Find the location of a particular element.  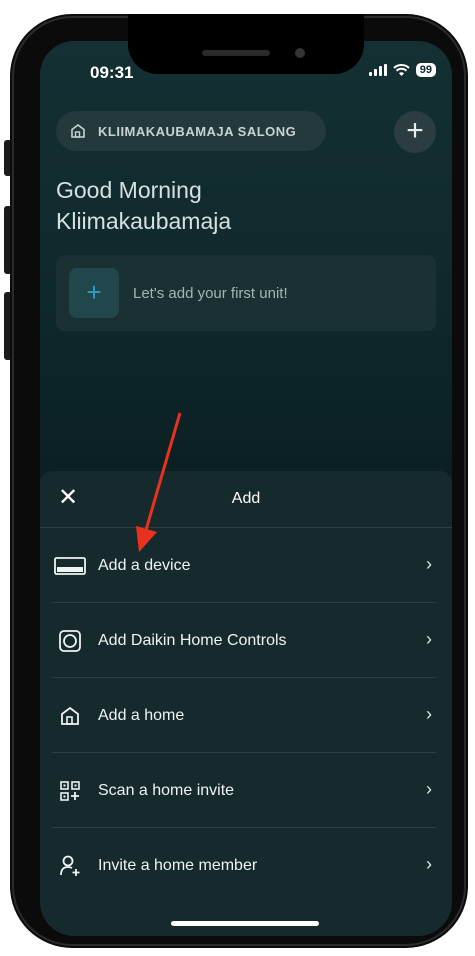

wifi-icon is located at coordinates (401, 69).